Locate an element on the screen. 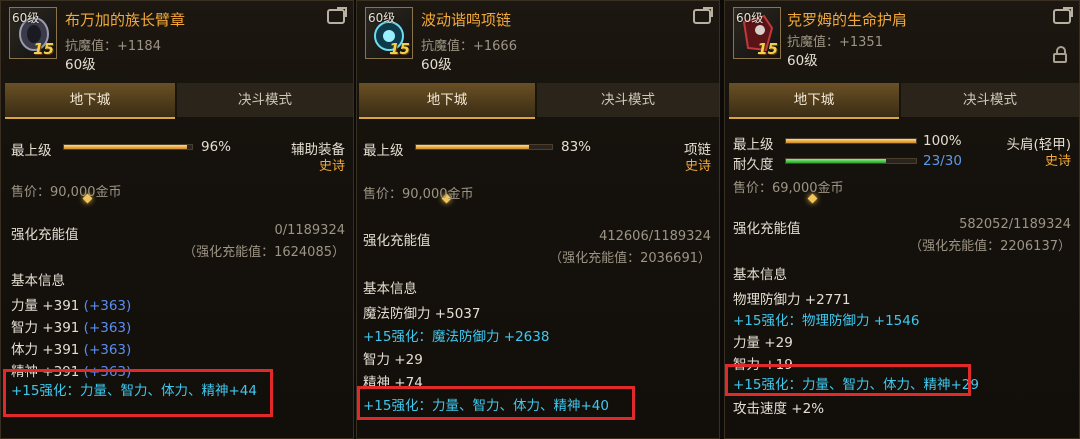 The height and width of the screenshot is (439, 1080). item-name: 波动谐鸣项链 is located at coordinates (466, 20).